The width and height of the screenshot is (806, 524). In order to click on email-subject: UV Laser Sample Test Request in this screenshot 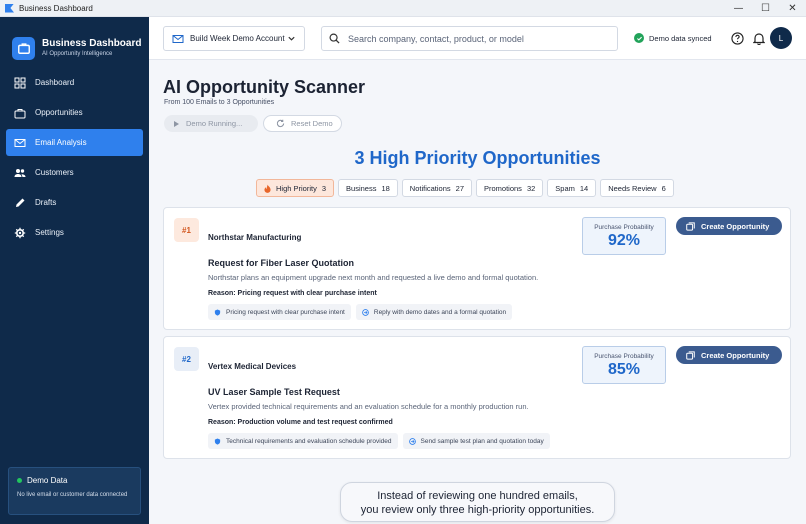, I will do `click(274, 392)`.